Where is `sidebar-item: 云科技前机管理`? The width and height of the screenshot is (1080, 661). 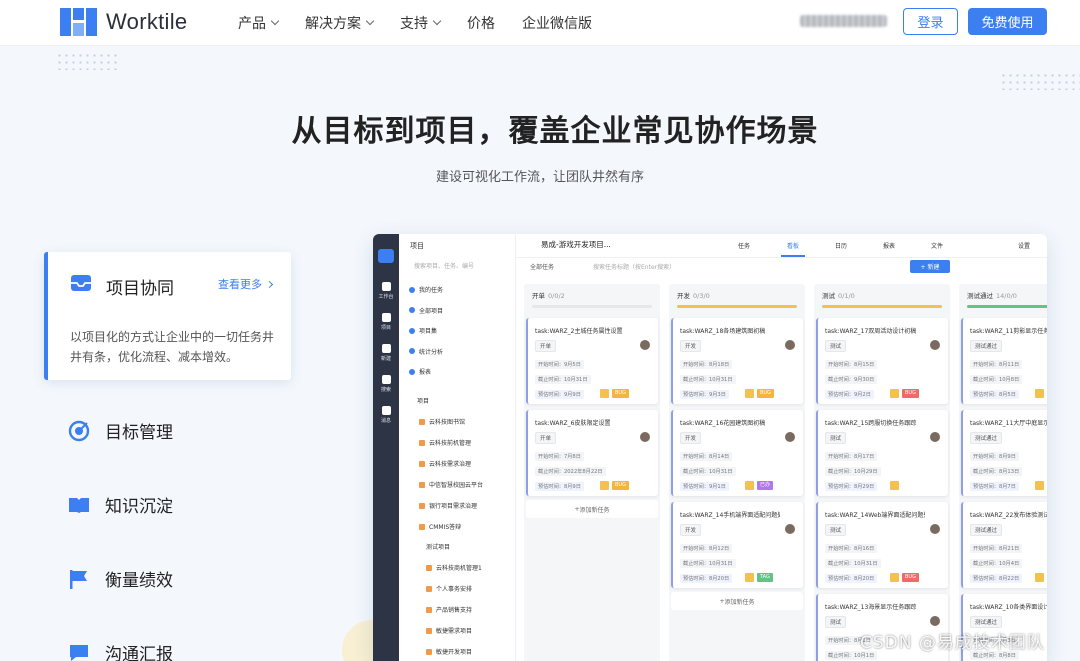
sidebar-item: 云科技前机管理 is located at coordinates (445, 442).